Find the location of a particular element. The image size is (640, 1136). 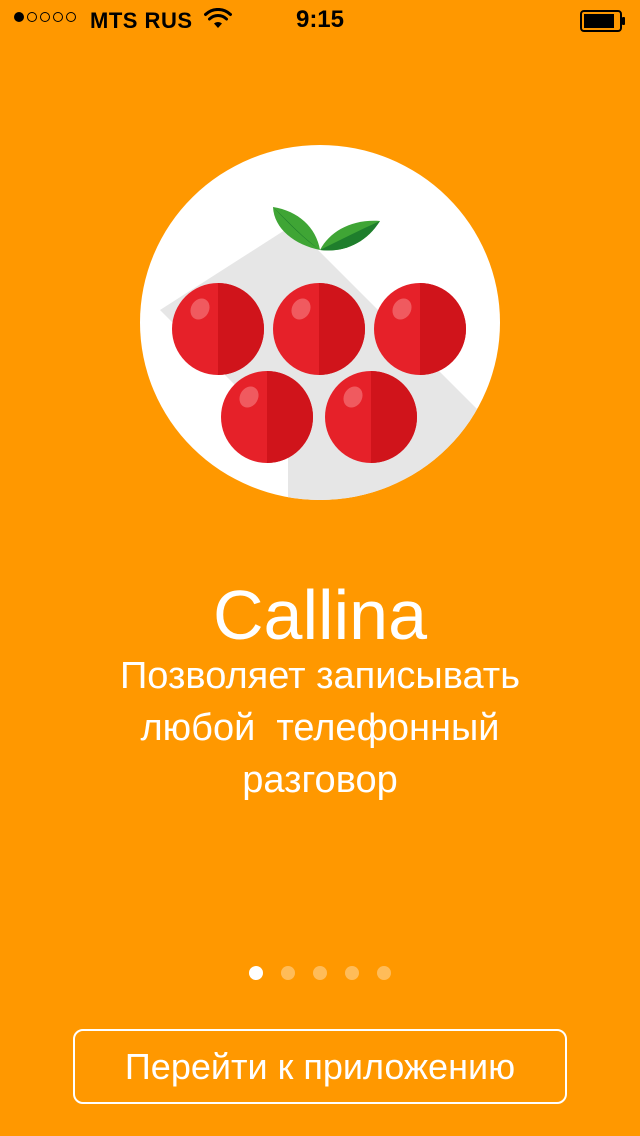

status-time: 9:15 is located at coordinates (320, 19).